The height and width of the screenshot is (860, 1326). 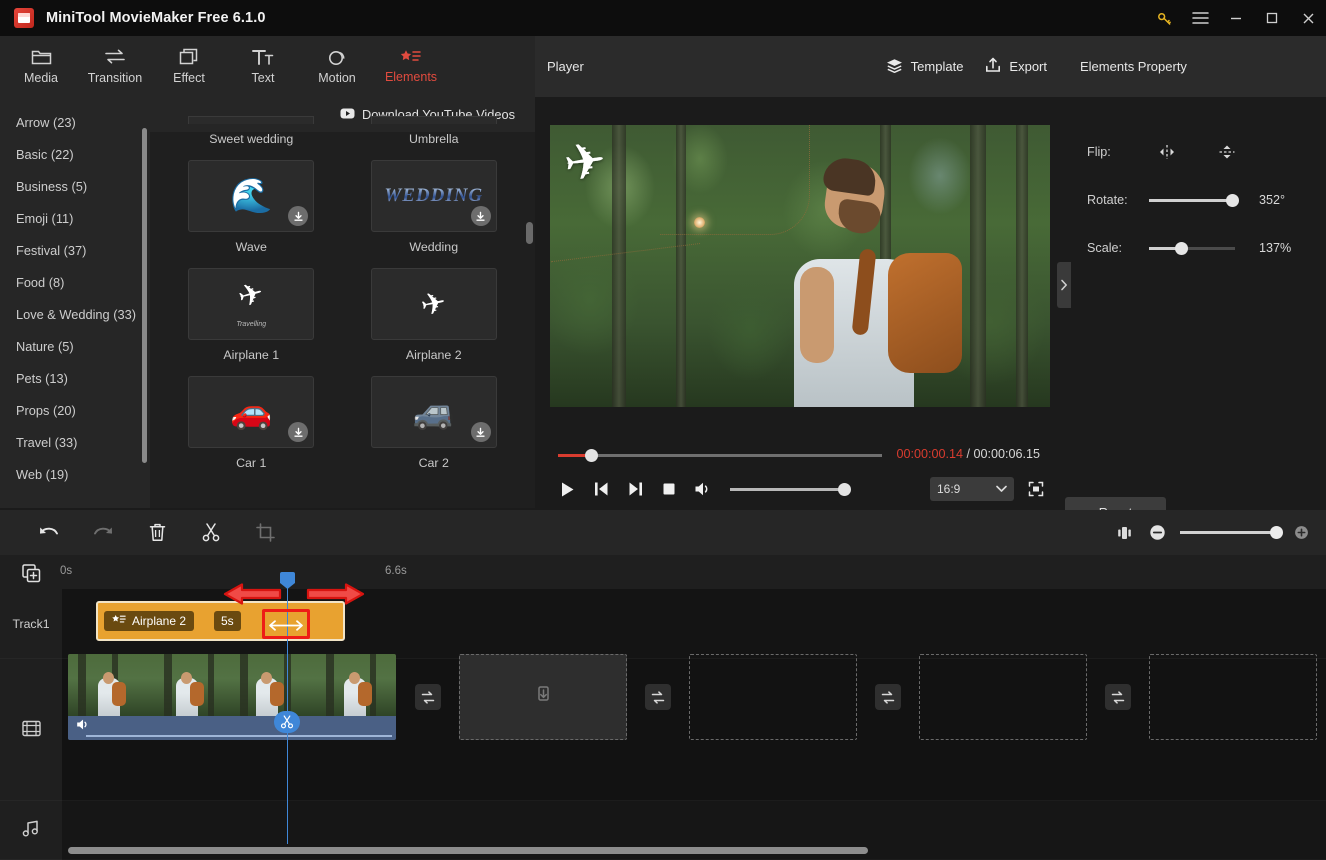 What do you see at coordinates (433, 304) in the screenshot?
I see `element-thumb: ✈` at bounding box center [433, 304].